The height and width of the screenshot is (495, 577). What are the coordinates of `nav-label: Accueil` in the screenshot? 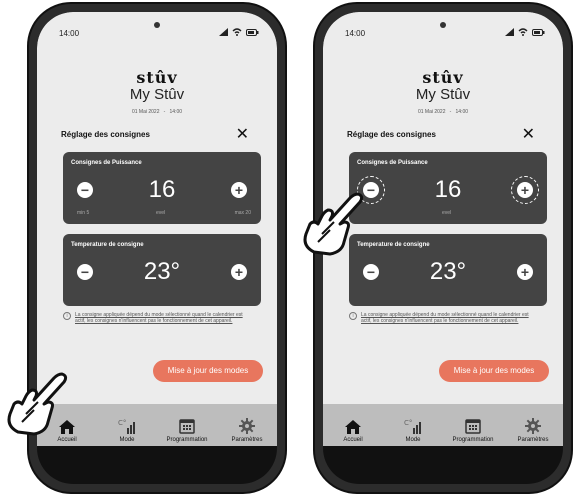 It's located at (353, 440).